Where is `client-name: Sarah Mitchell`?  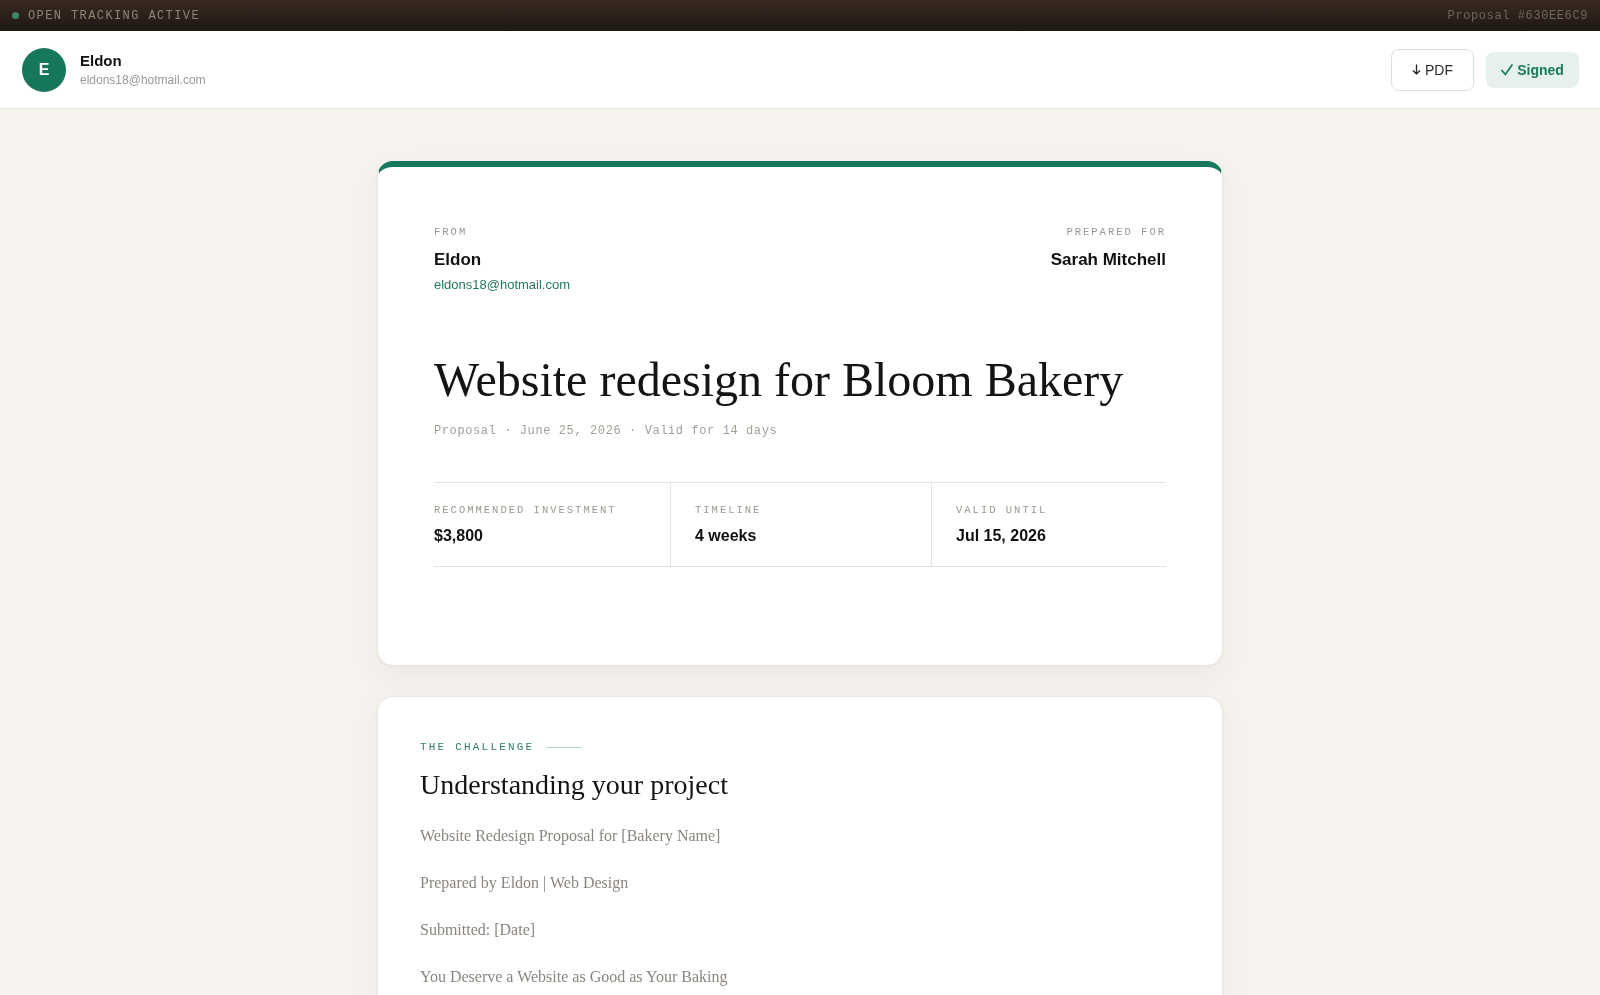
client-name: Sarah Mitchell is located at coordinates (1108, 260).